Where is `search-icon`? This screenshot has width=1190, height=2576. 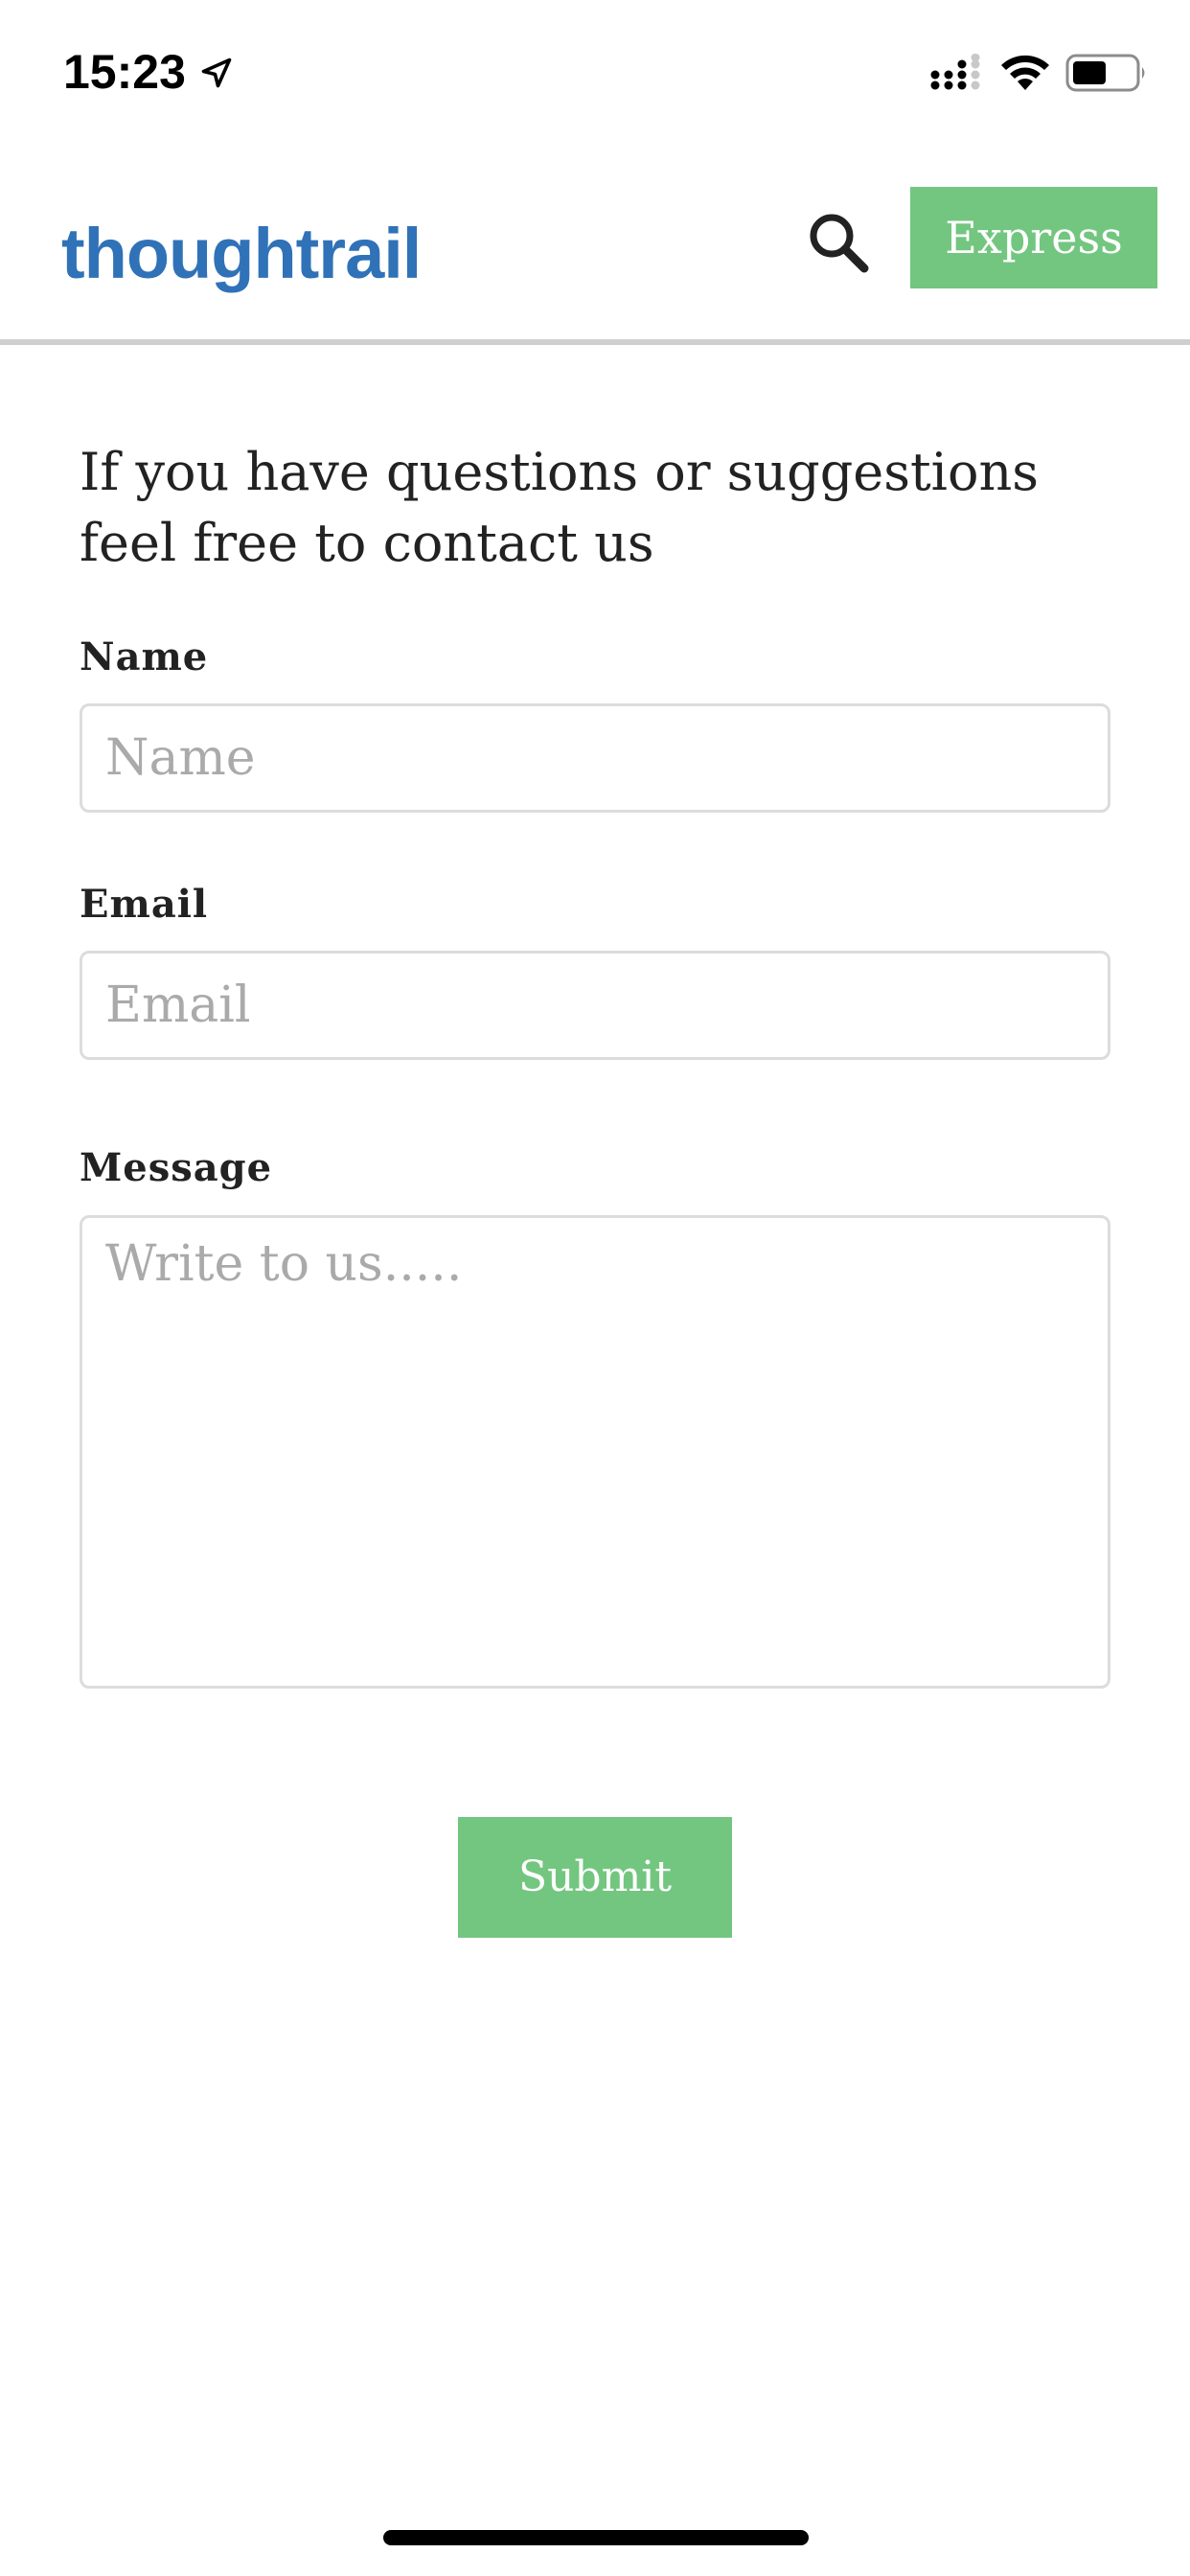 search-icon is located at coordinates (840, 243).